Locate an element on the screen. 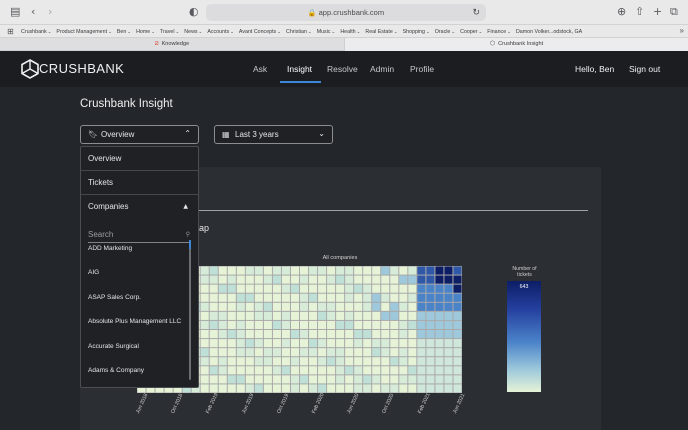  nav-profile: Profile is located at coordinates (422, 69).